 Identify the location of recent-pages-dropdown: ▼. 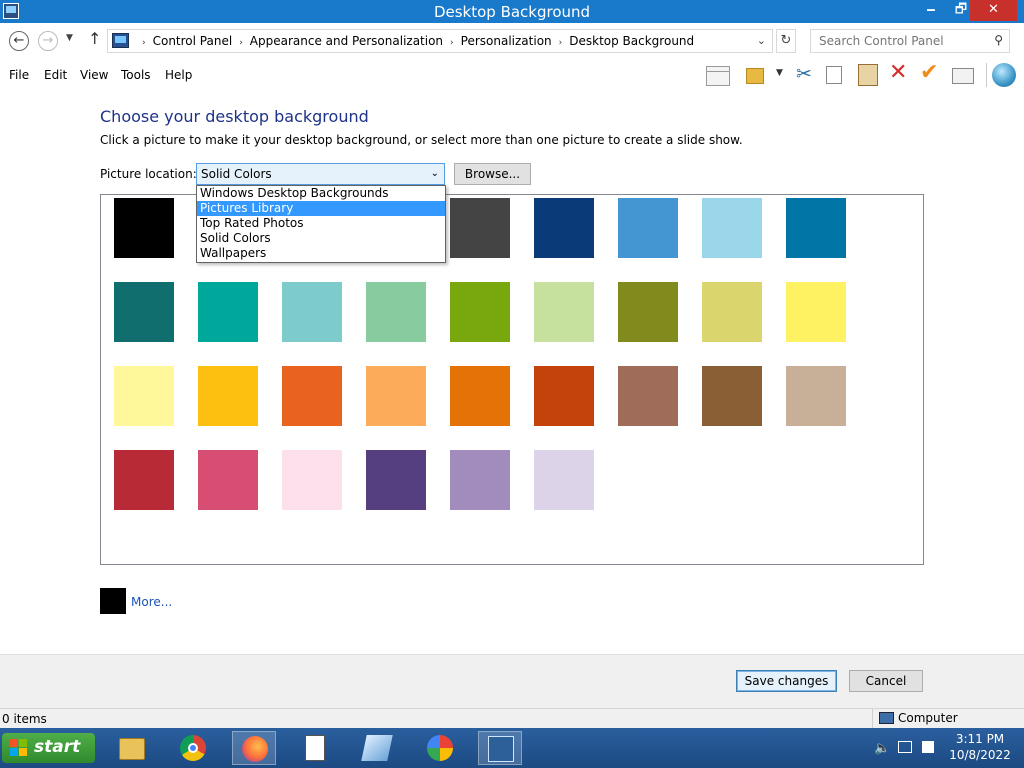
(69, 38).